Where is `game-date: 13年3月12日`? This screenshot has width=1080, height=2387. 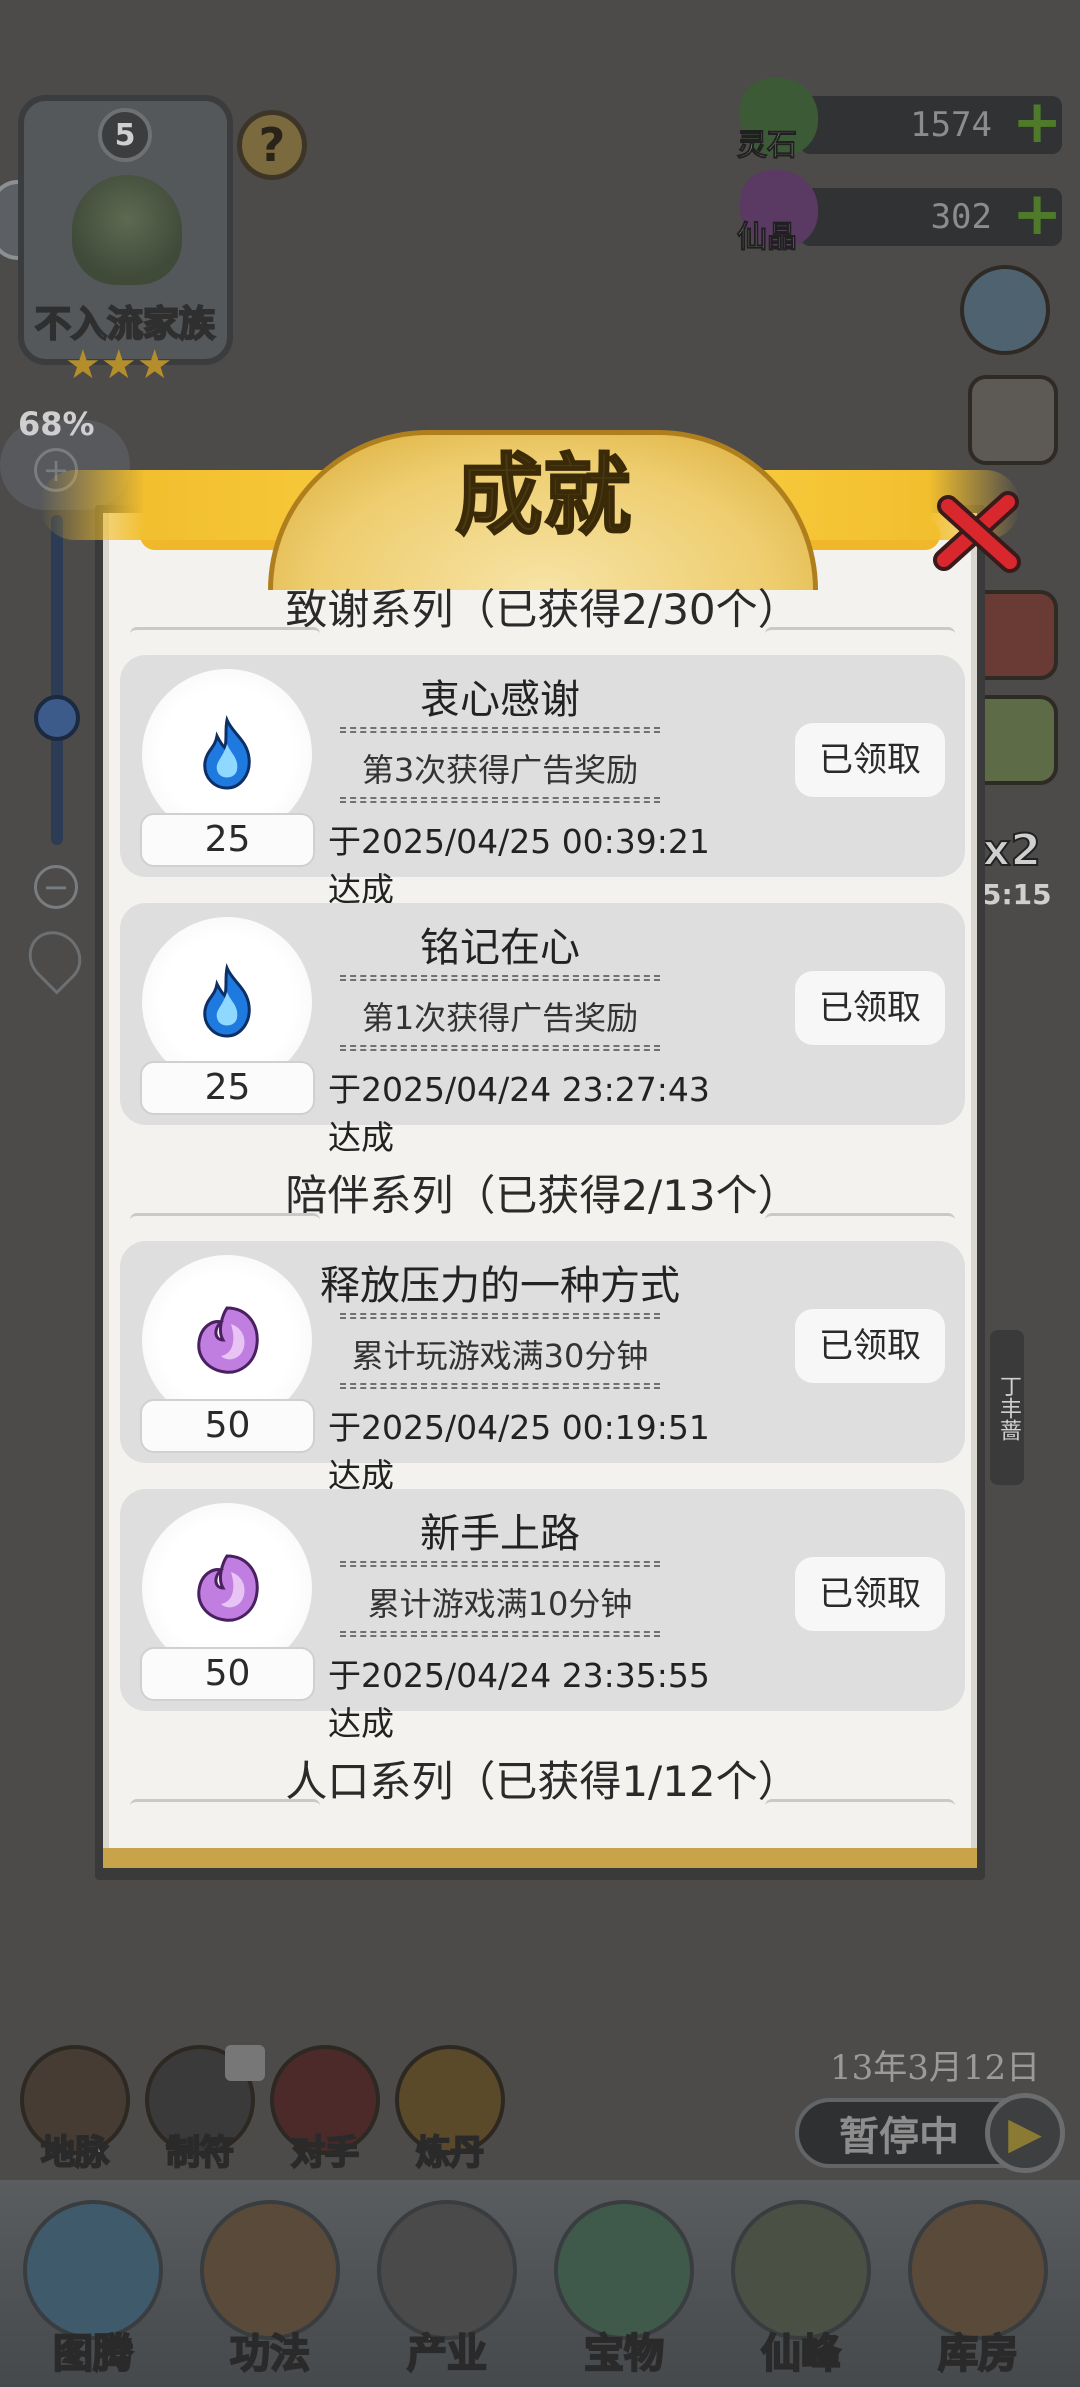
game-date: 13年3月12日 is located at coordinates (935, 2068).